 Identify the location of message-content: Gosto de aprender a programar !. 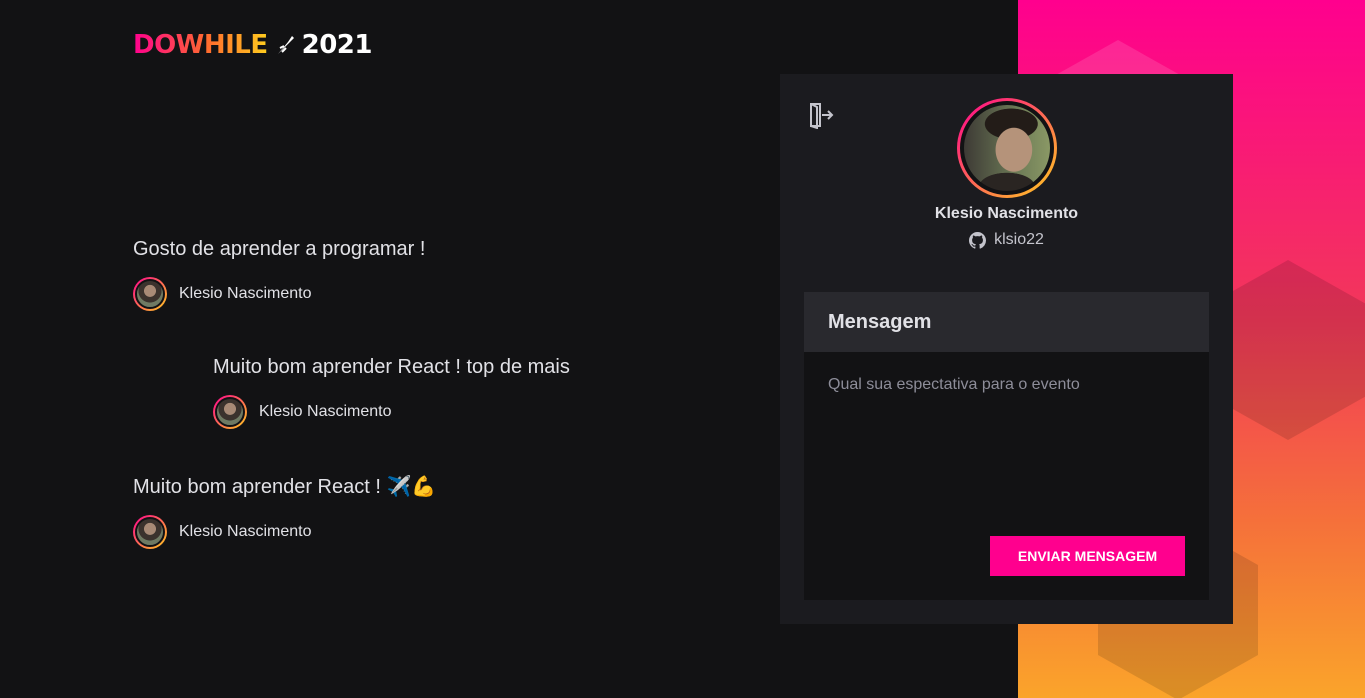
(279, 249).